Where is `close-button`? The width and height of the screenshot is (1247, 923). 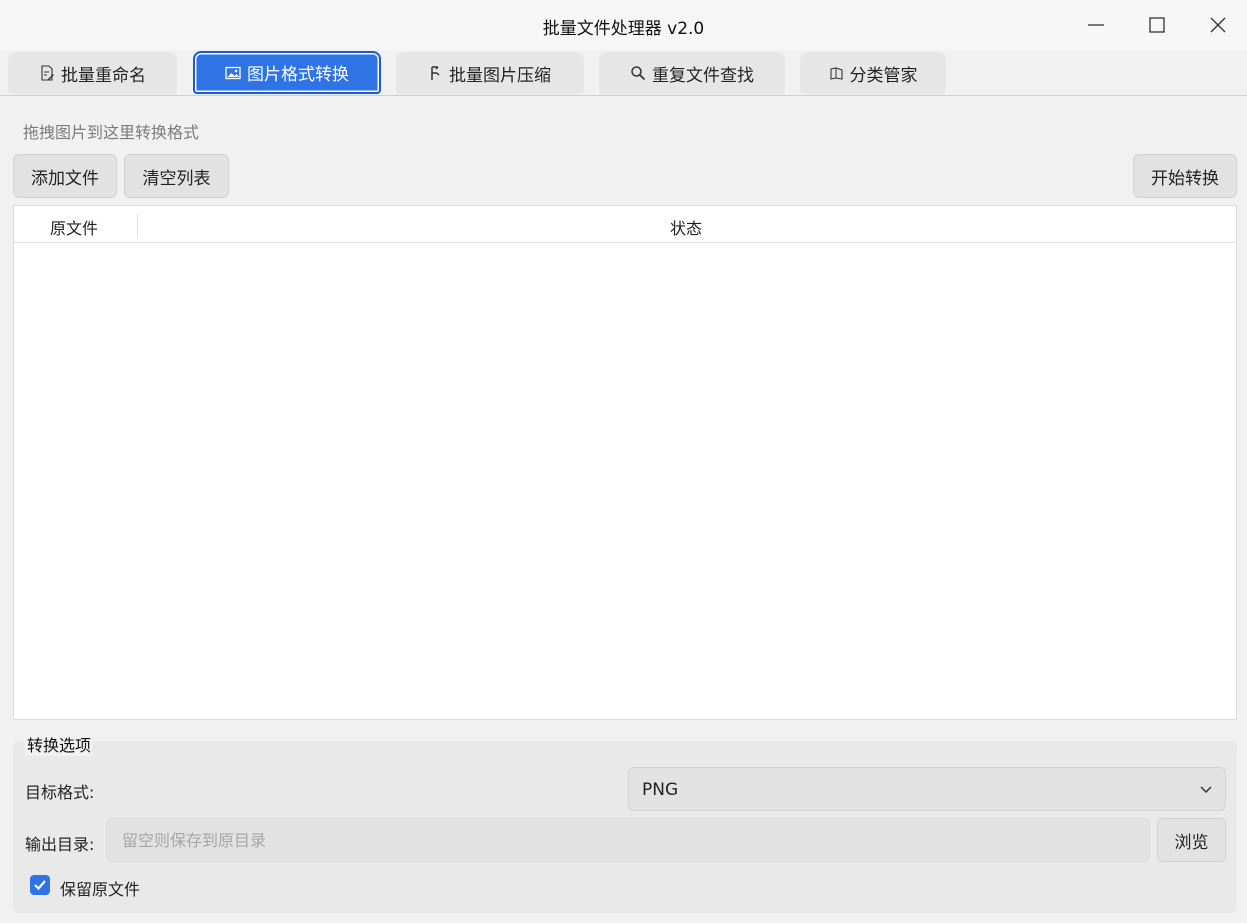
close-button is located at coordinates (1218, 25).